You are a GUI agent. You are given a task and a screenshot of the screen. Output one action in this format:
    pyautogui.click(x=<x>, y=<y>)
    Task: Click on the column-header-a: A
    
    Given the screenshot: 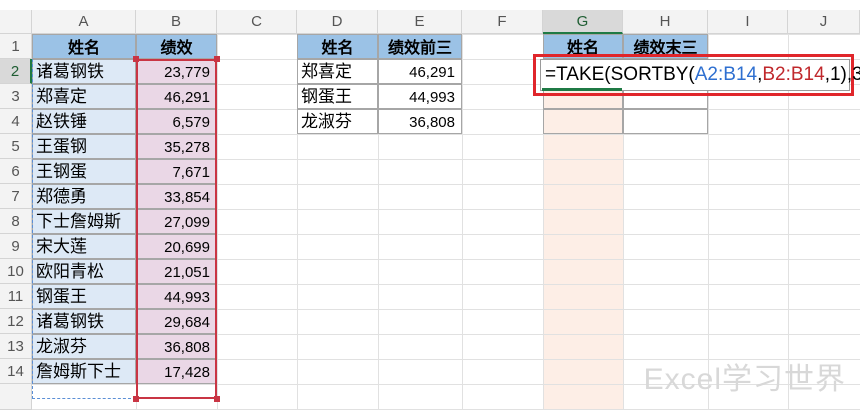 What is the action you would take?
    pyautogui.click(x=84, y=22)
    